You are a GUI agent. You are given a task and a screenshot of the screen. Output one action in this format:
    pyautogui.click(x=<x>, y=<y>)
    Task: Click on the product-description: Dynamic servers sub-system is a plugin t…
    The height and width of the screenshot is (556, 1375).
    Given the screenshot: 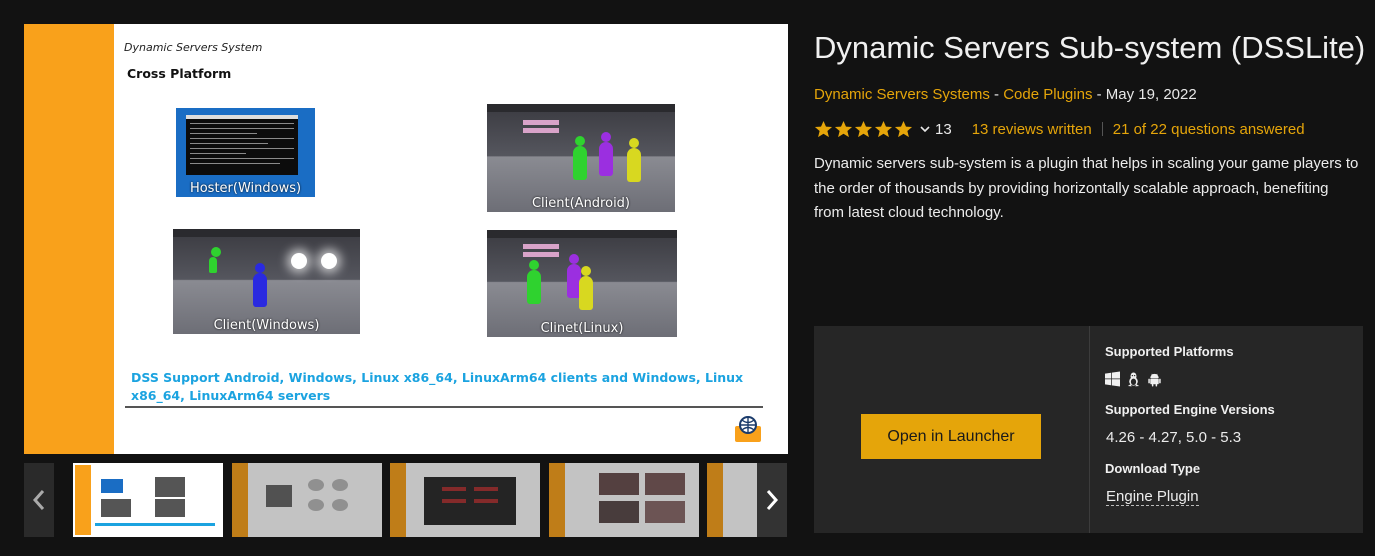 What is the action you would take?
    pyautogui.click(x=1086, y=188)
    